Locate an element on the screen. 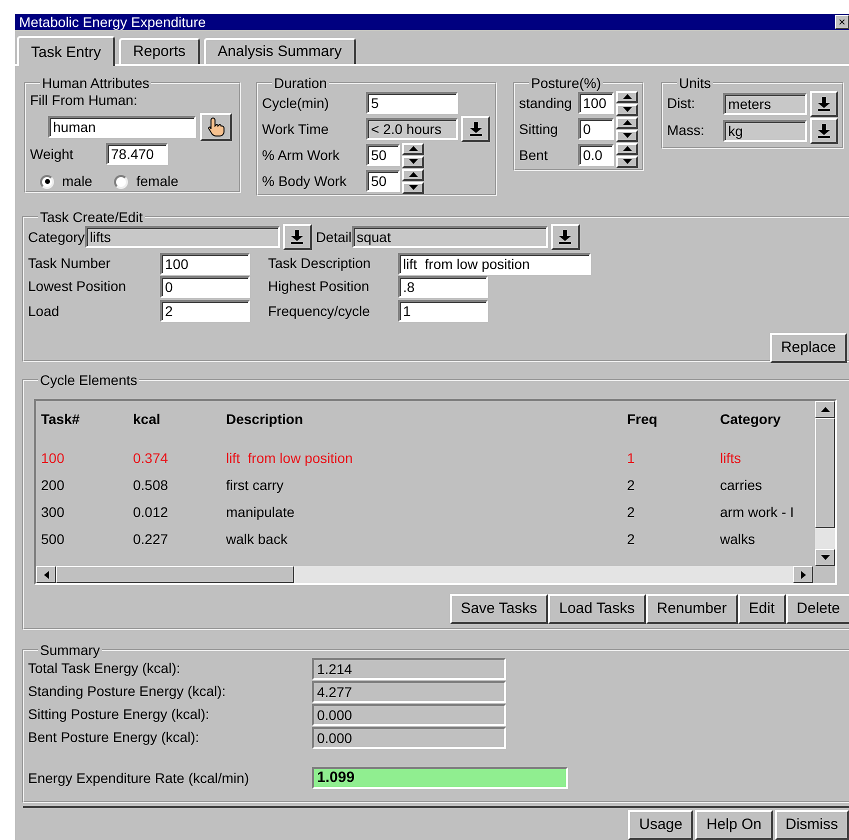 This screenshot has height=840, width=849. pick-human-button is located at coordinates (216, 127).